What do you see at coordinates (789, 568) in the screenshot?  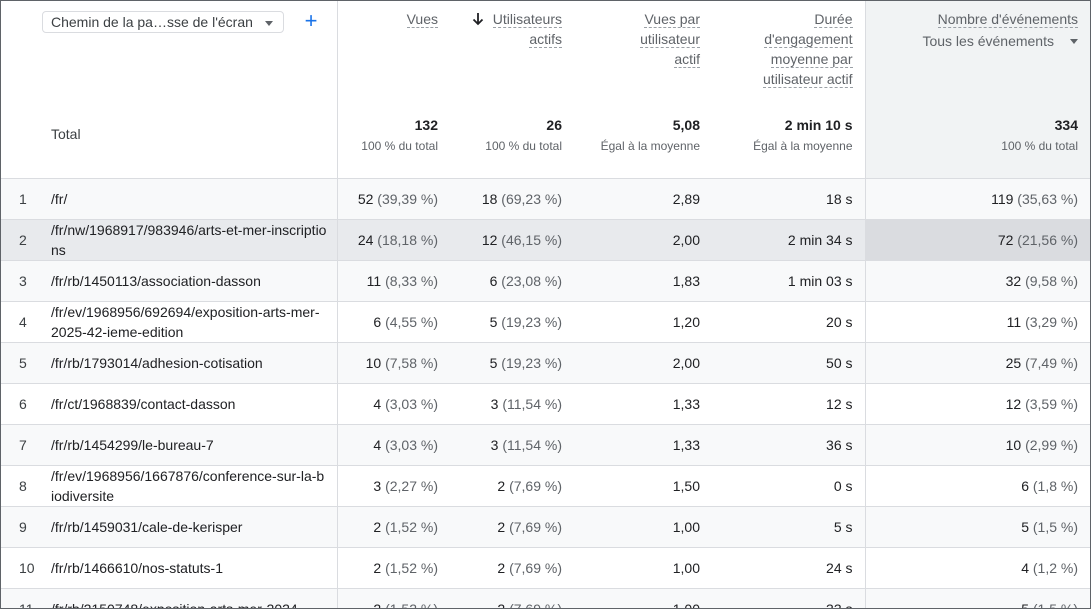 I see `engagement-cell: 24 s` at bounding box center [789, 568].